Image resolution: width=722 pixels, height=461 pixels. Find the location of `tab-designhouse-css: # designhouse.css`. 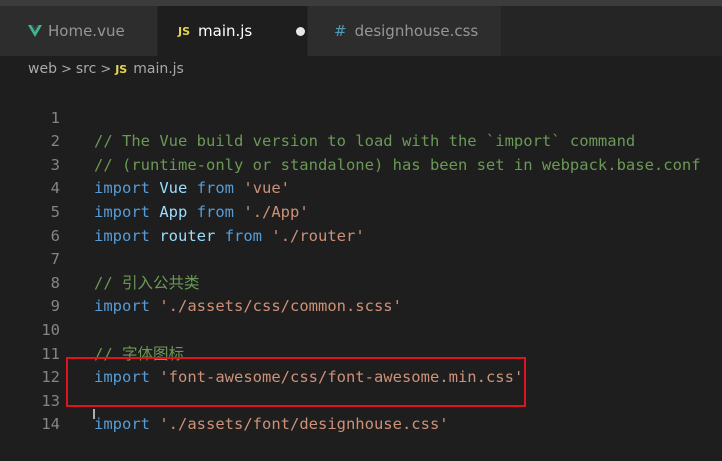

tab-designhouse-css: # designhouse.css is located at coordinates (405, 31).